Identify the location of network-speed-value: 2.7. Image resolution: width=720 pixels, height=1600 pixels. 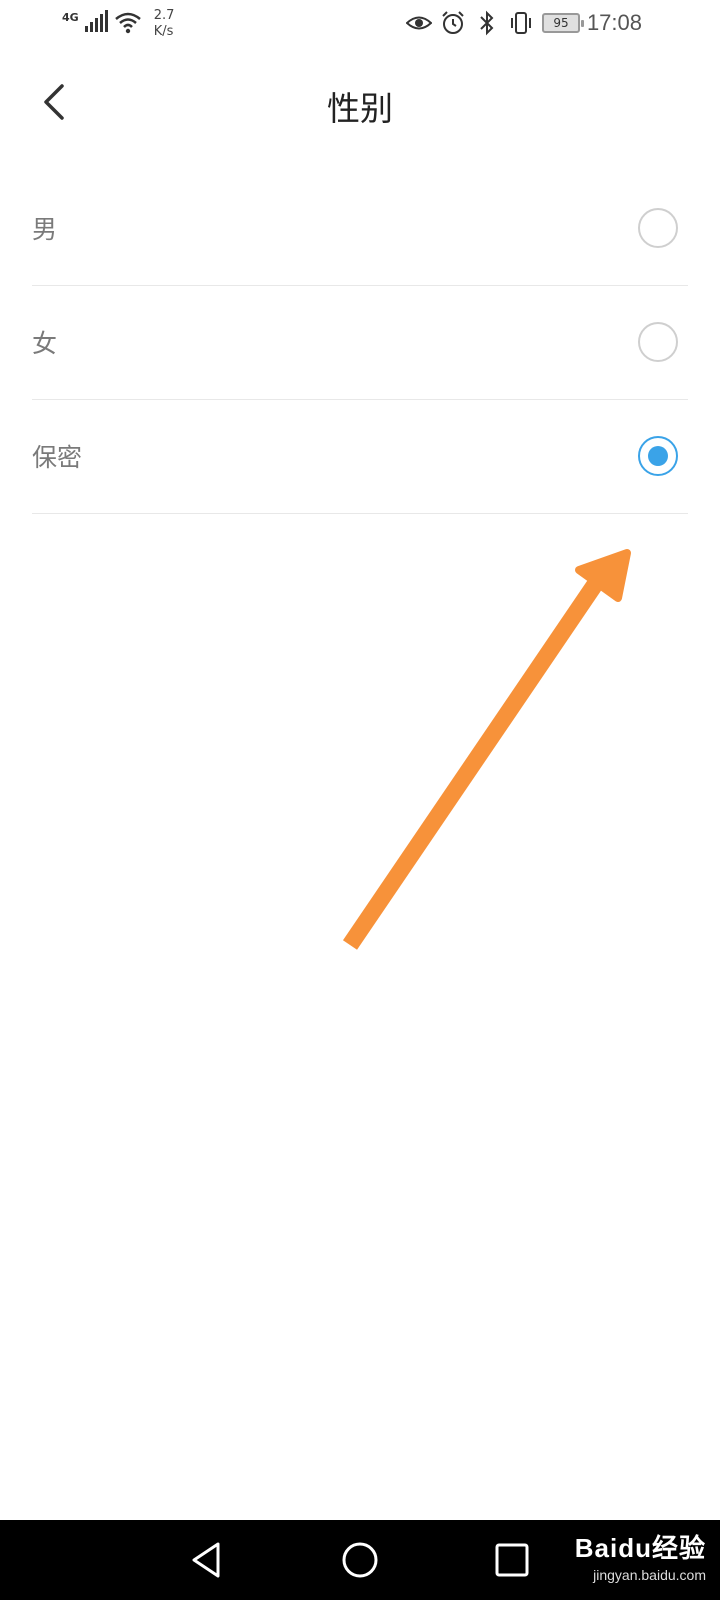
(164, 15).